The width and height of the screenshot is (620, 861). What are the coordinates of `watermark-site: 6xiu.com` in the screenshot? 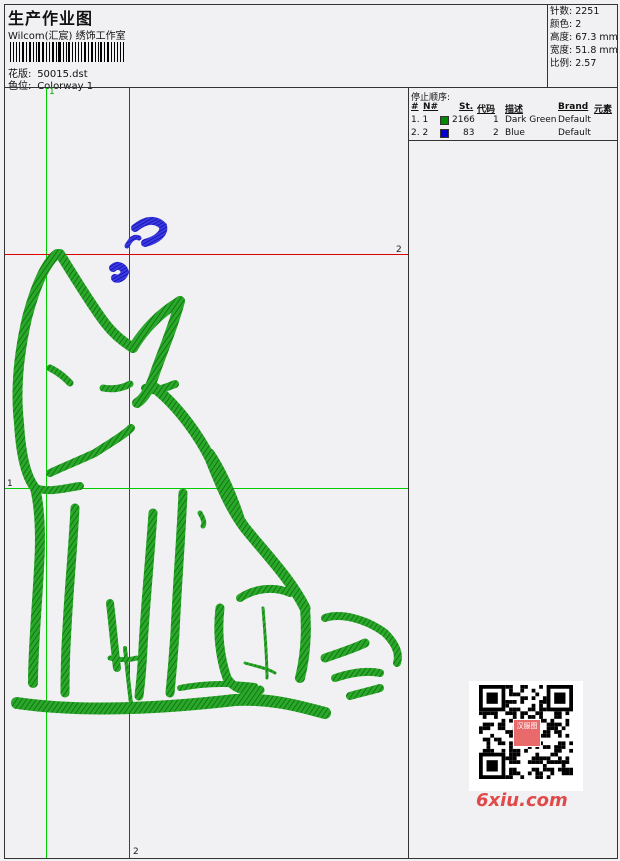 It's located at (522, 800).